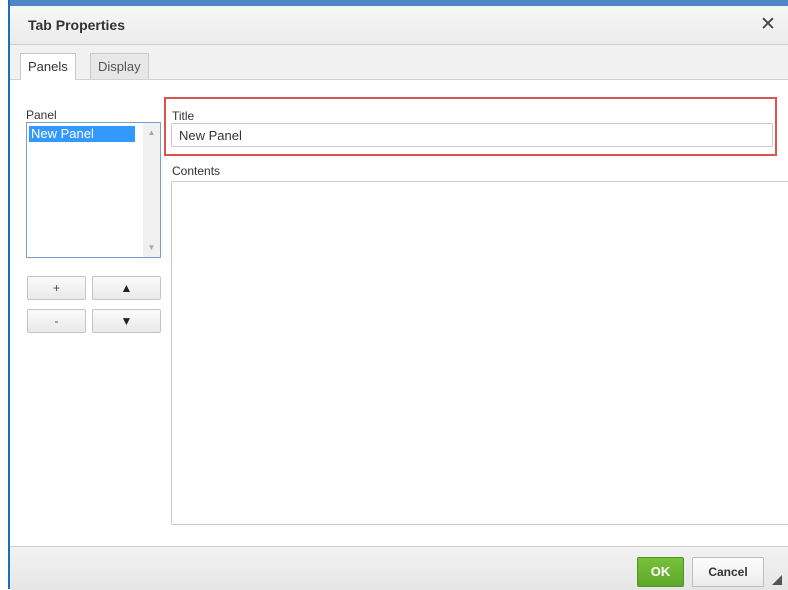 Image resolution: width=788 pixels, height=590 pixels. What do you see at coordinates (660, 572) in the screenshot?
I see `ok-button: OK` at bounding box center [660, 572].